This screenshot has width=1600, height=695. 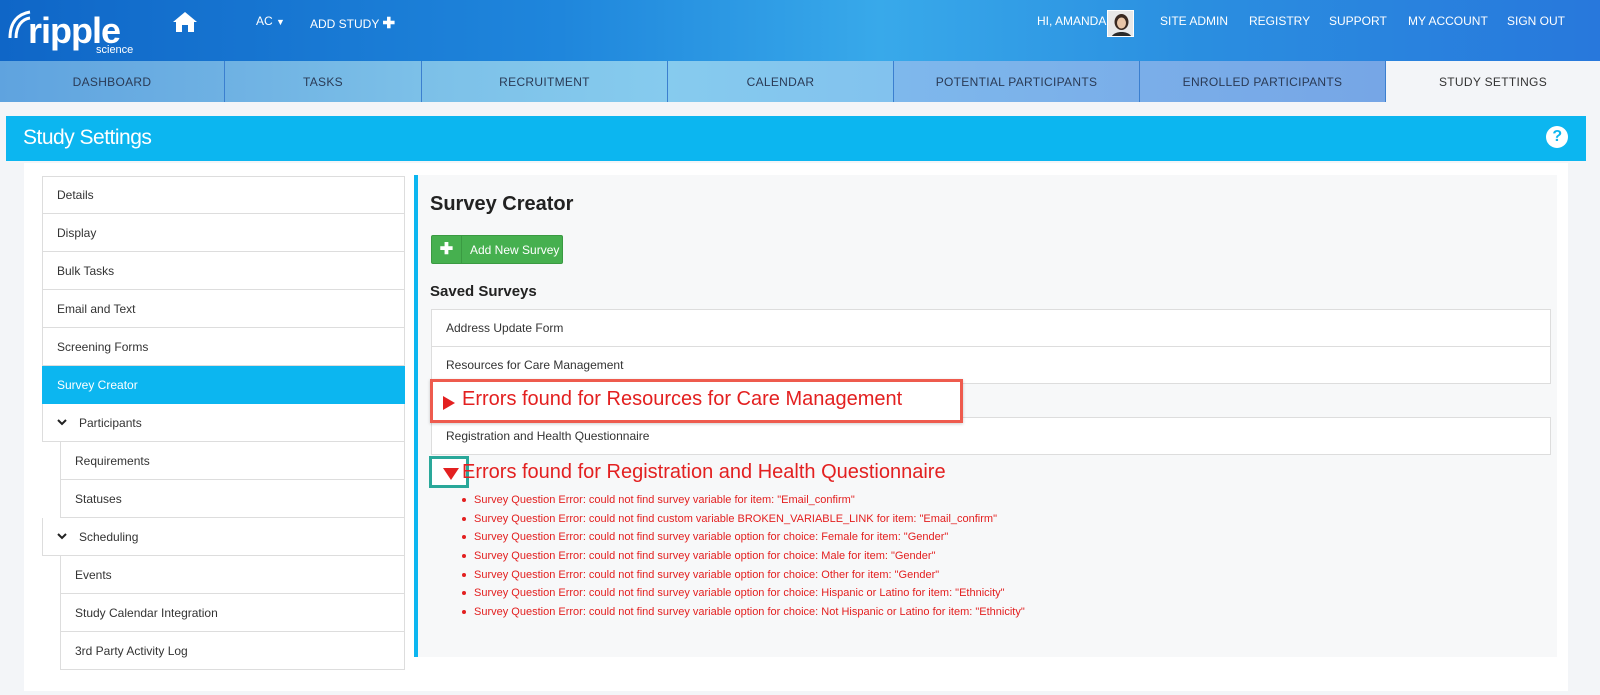 I want to click on tab-study-settings: STUDY SETTINGS, so click(x=1493, y=81).